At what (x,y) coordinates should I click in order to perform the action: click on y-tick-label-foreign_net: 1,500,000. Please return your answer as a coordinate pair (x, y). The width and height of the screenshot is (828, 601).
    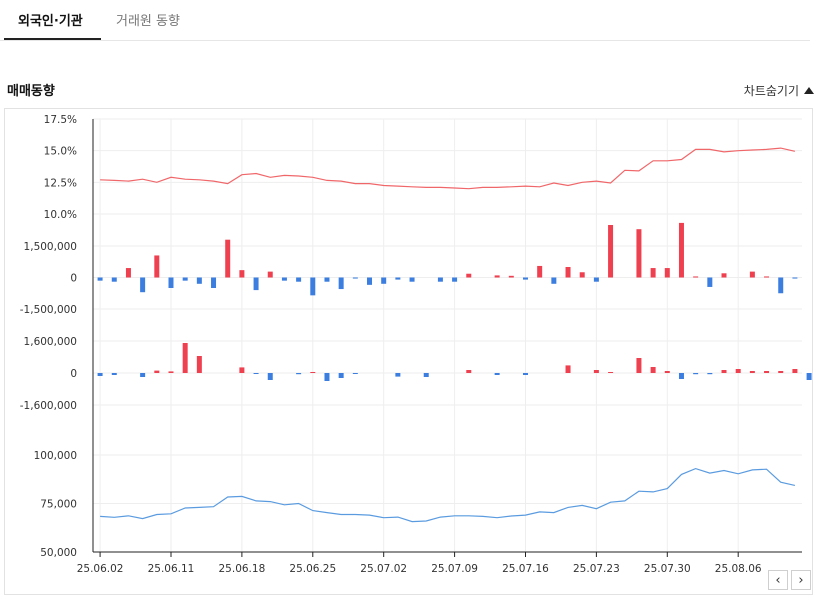
    Looking at the image, I should click on (50, 247).